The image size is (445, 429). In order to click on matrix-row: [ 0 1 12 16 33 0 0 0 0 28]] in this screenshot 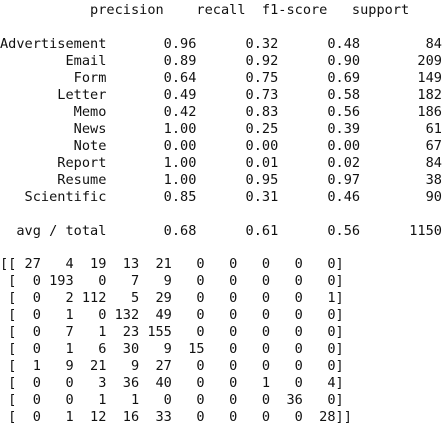, I will do `click(176, 417)`.